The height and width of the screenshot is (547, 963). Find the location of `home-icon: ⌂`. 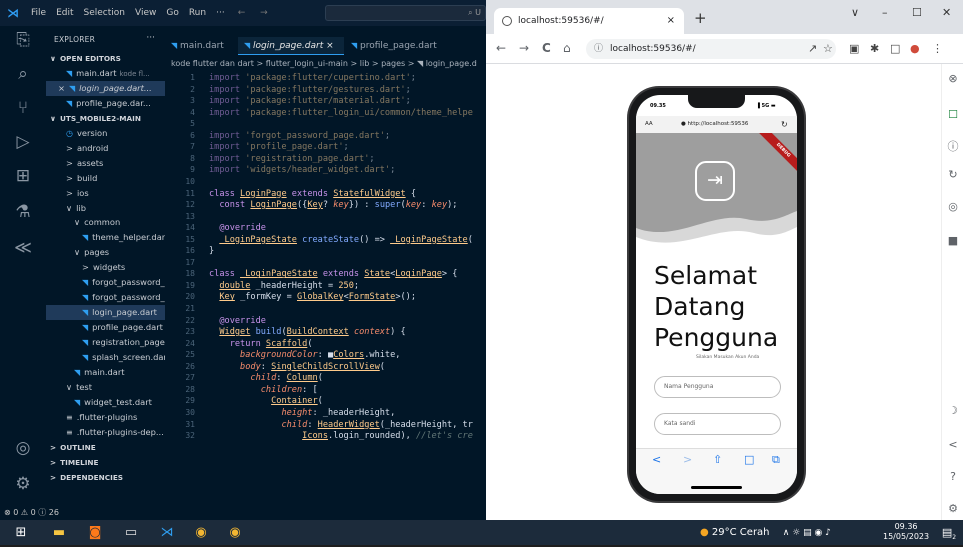

home-icon: ⌂ is located at coordinates (567, 48).